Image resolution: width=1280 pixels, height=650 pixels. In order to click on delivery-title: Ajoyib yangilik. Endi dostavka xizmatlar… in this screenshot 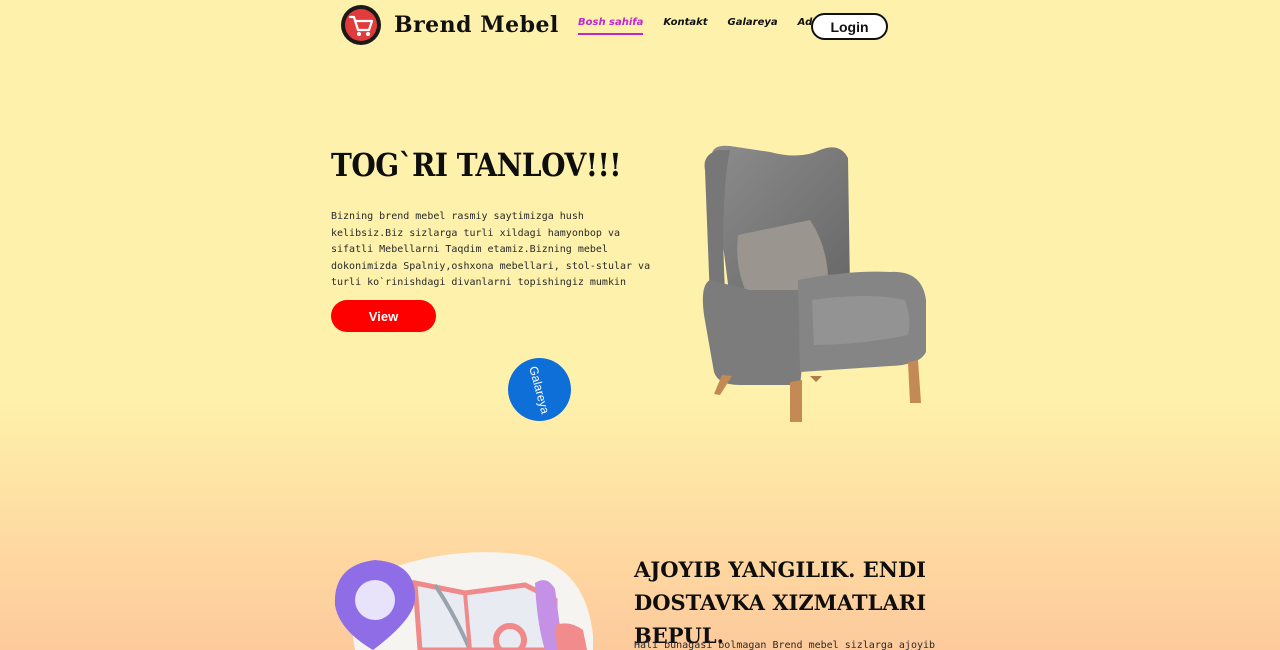, I will do `click(780, 602)`.